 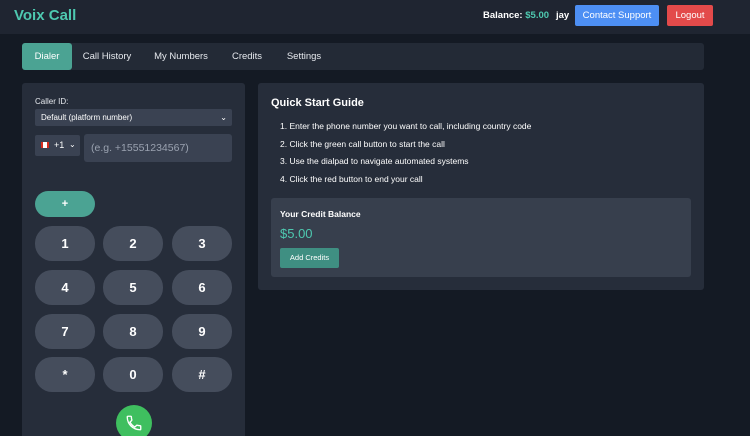 I want to click on dialpad-key-7: 7, so click(x=65, y=331).